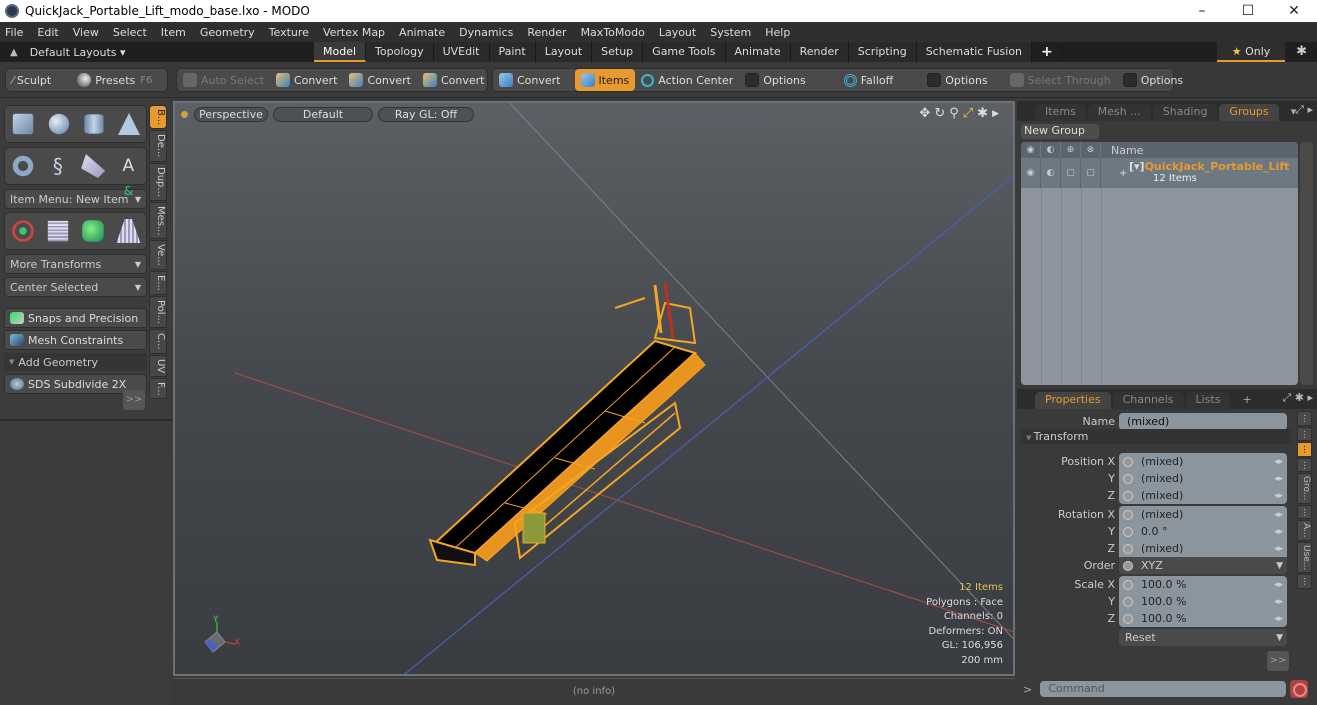 The image size is (1317, 705). I want to click on convert-materials-button: Convert, so click(530, 80).